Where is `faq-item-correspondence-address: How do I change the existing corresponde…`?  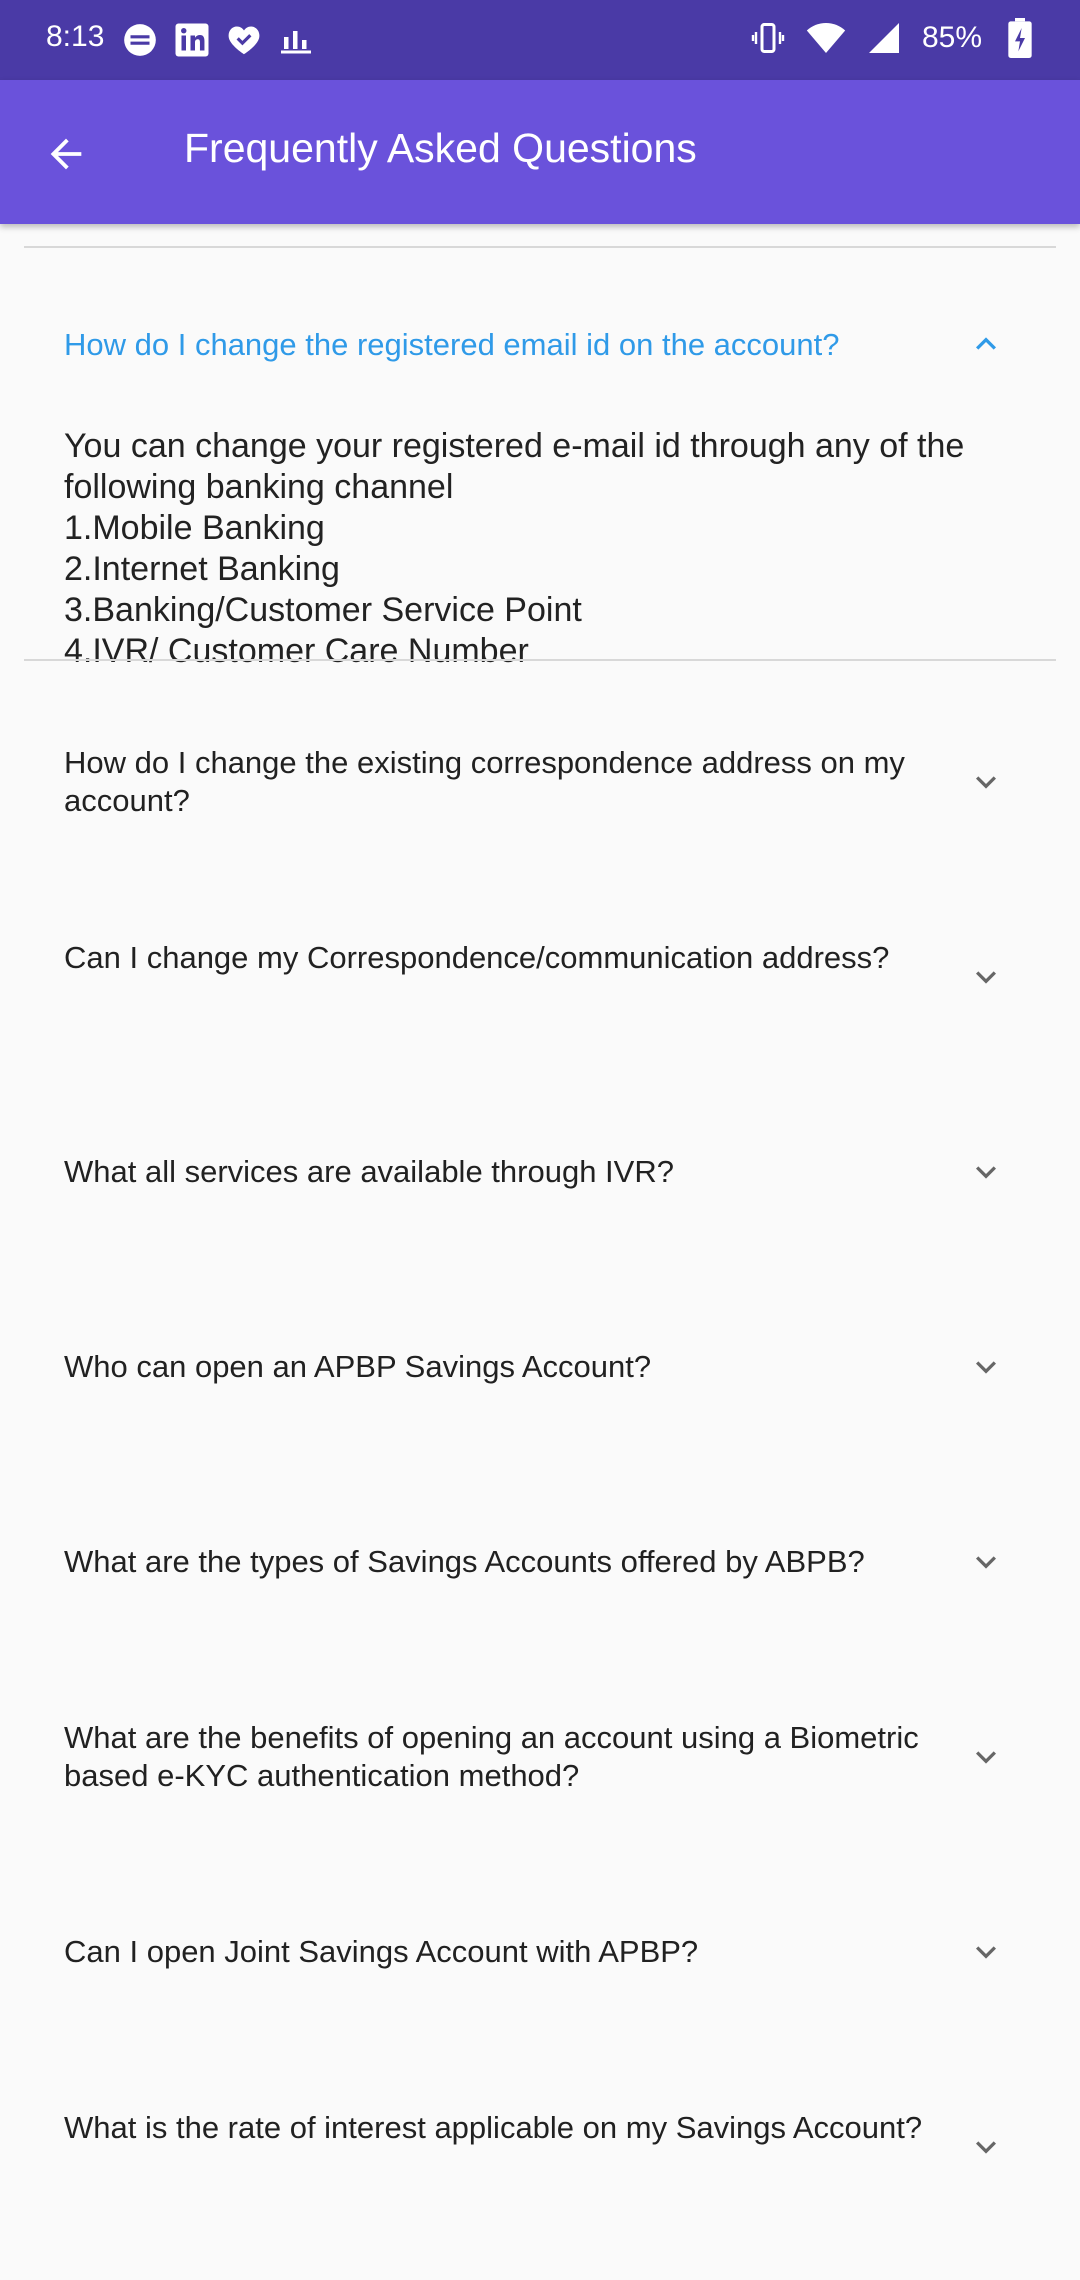 faq-item-correspondence-address: How do I change the existing corresponde… is located at coordinates (540, 757).